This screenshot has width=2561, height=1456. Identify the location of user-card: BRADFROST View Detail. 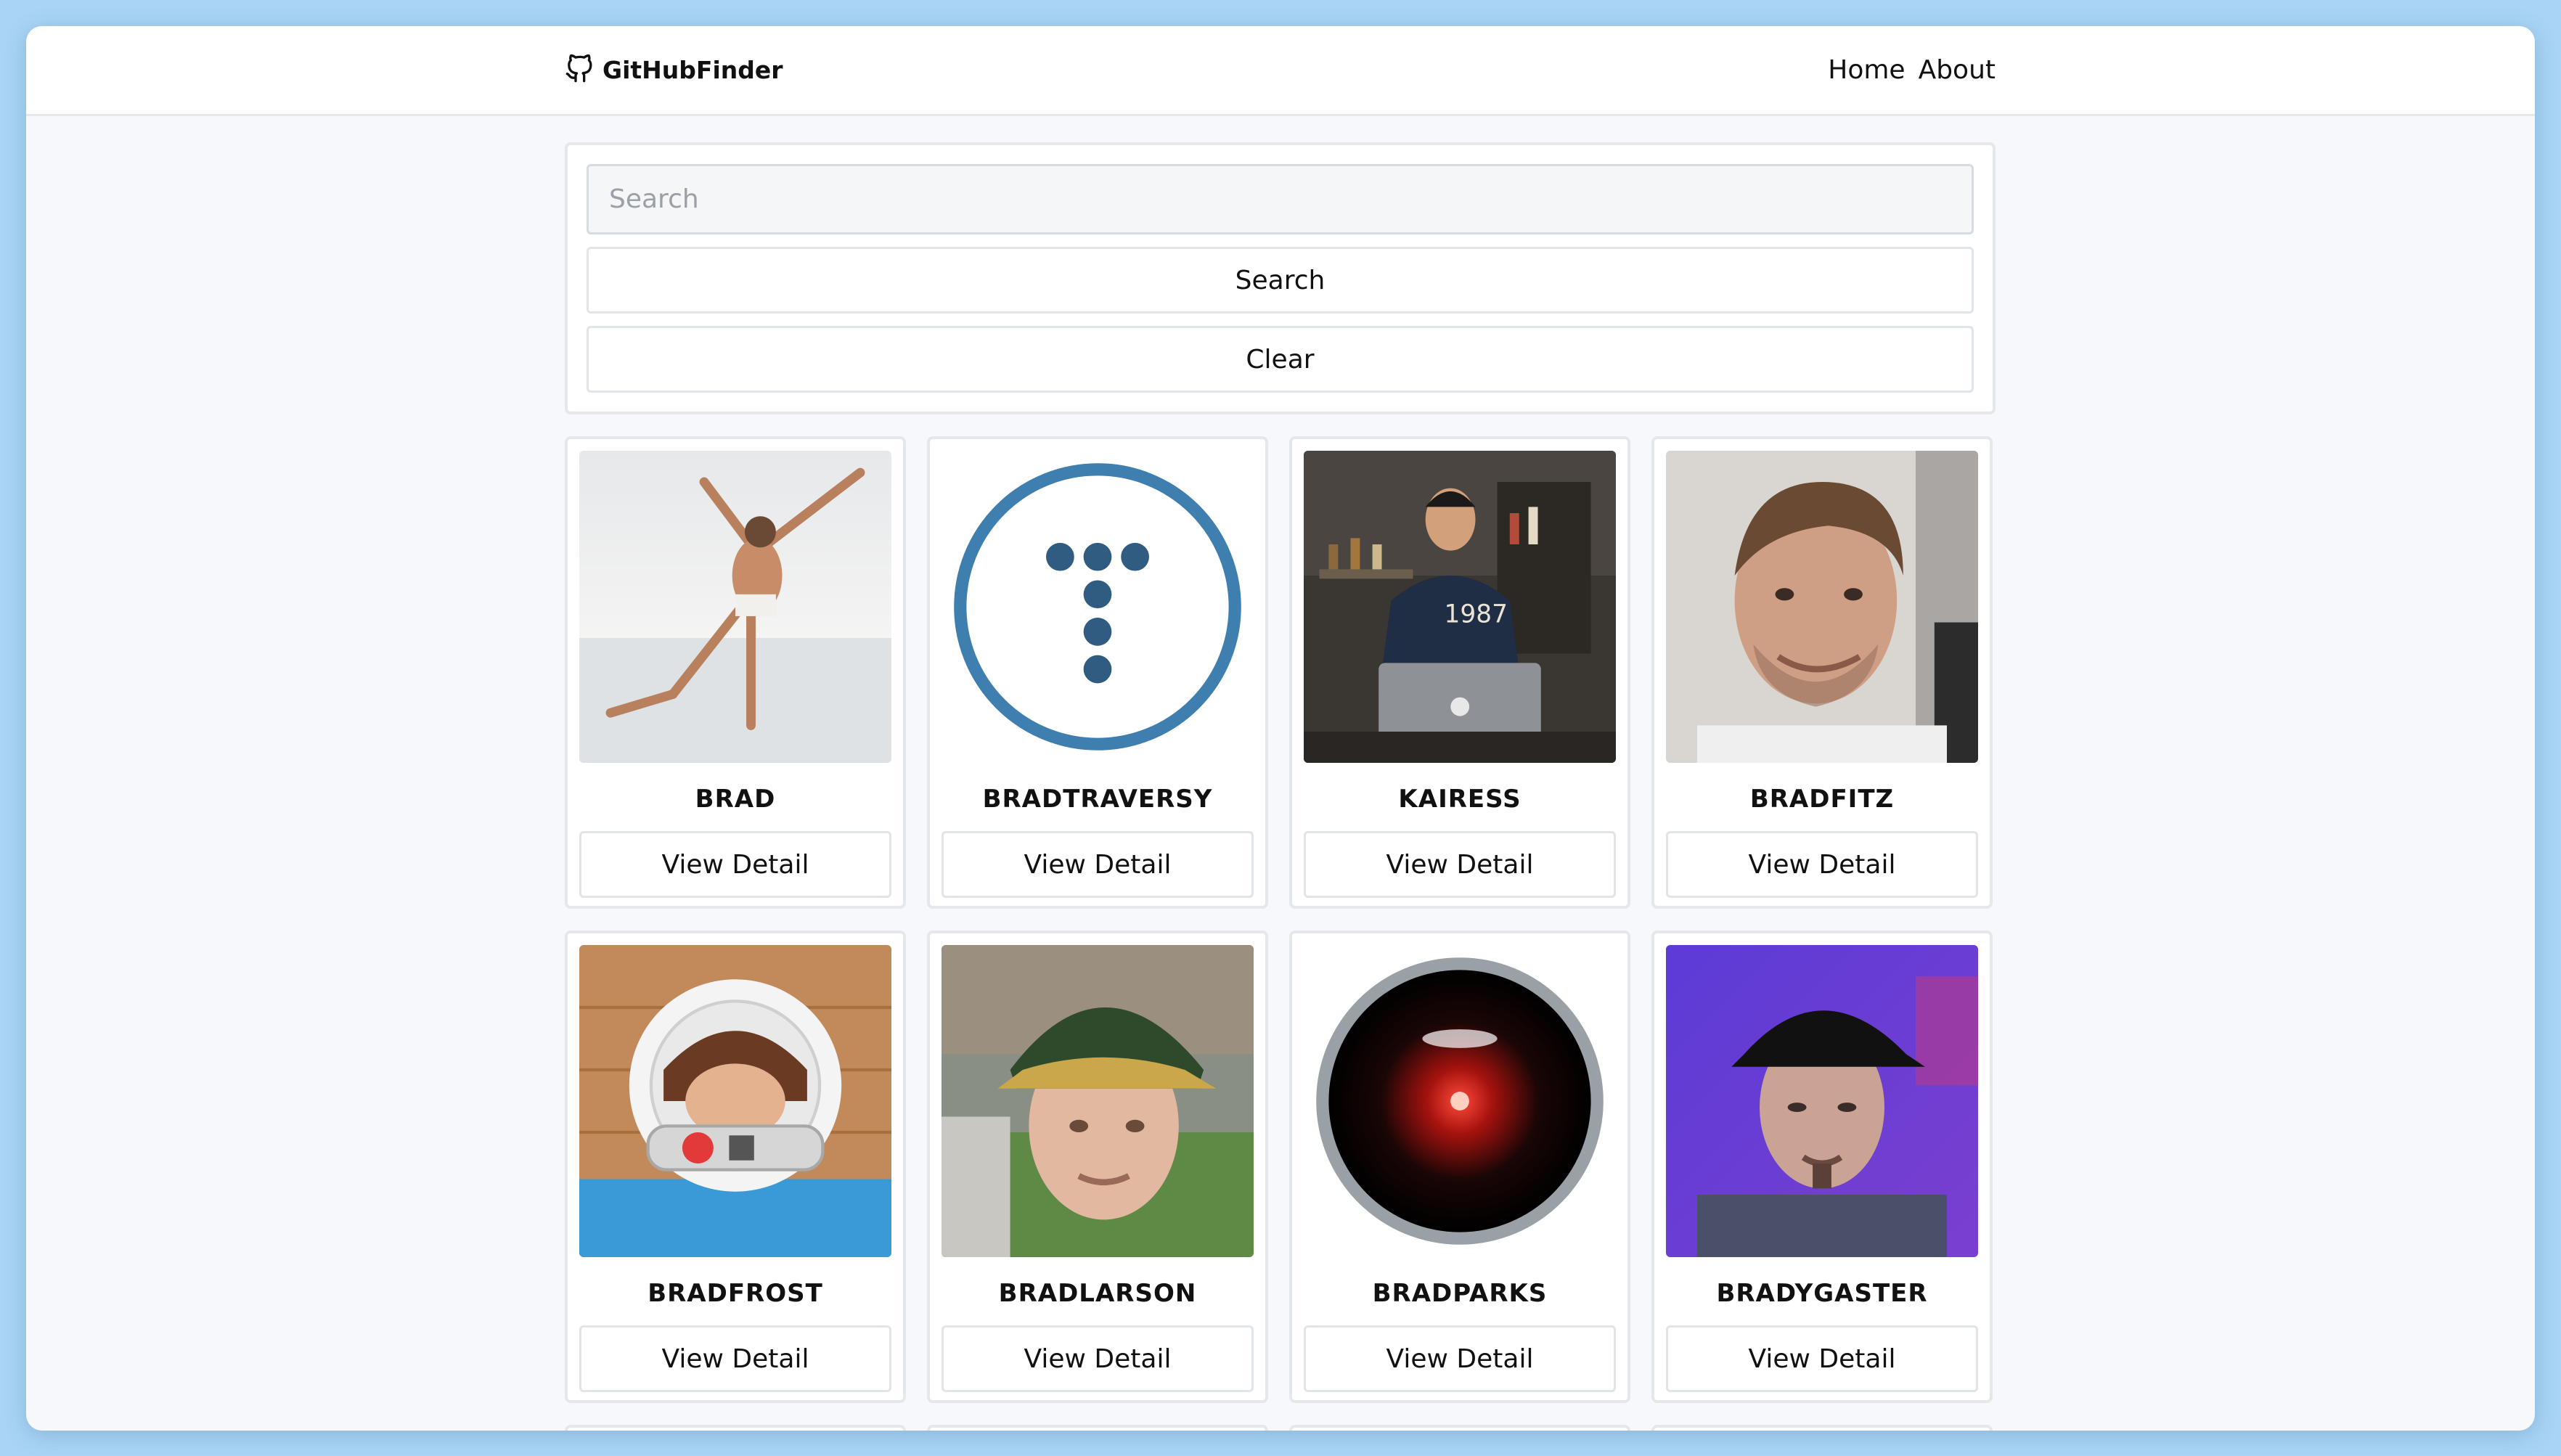
(735, 1167).